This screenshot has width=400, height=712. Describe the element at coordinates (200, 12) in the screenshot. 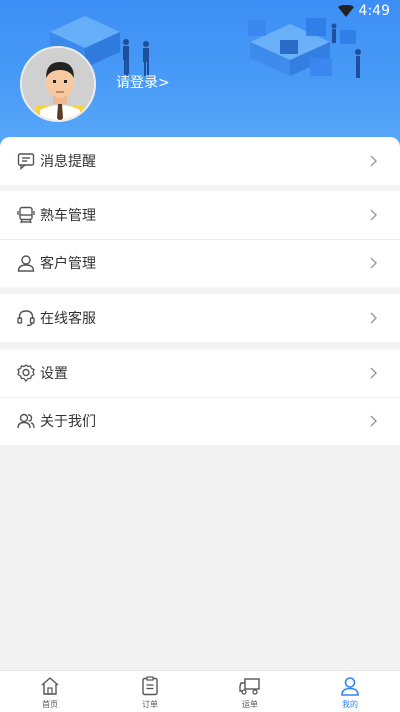

I see `status-bar: 4:49` at that location.